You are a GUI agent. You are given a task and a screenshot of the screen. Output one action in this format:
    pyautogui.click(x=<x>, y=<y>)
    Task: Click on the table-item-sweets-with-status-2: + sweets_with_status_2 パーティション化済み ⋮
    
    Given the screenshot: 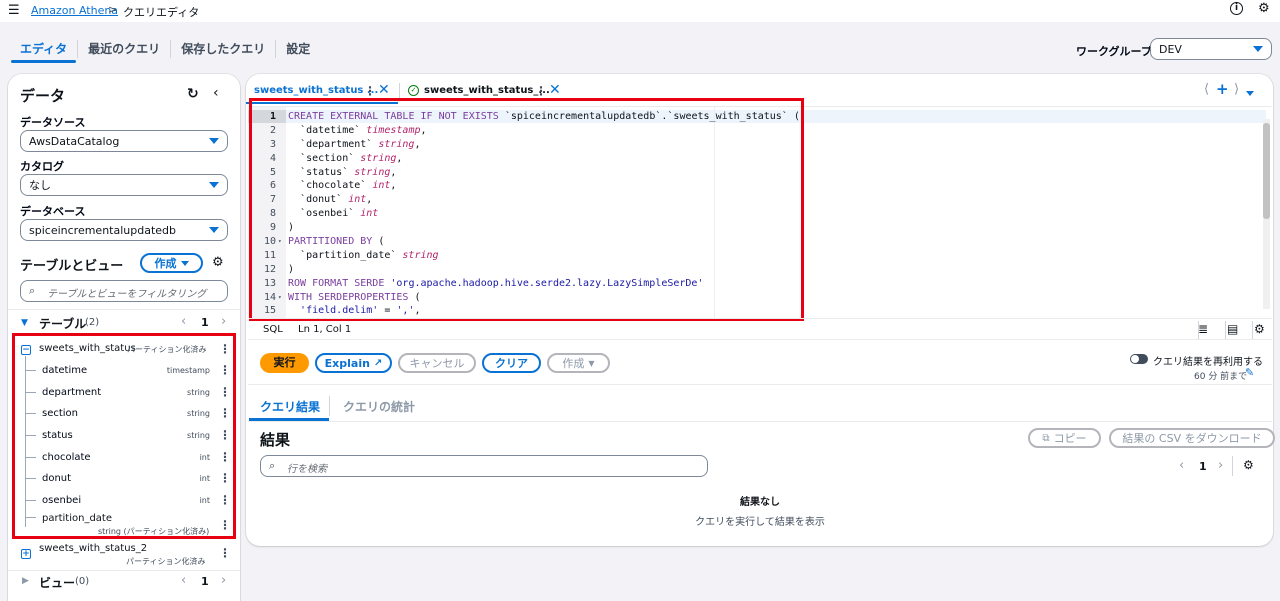 What is the action you would take?
    pyautogui.click(x=123, y=554)
    